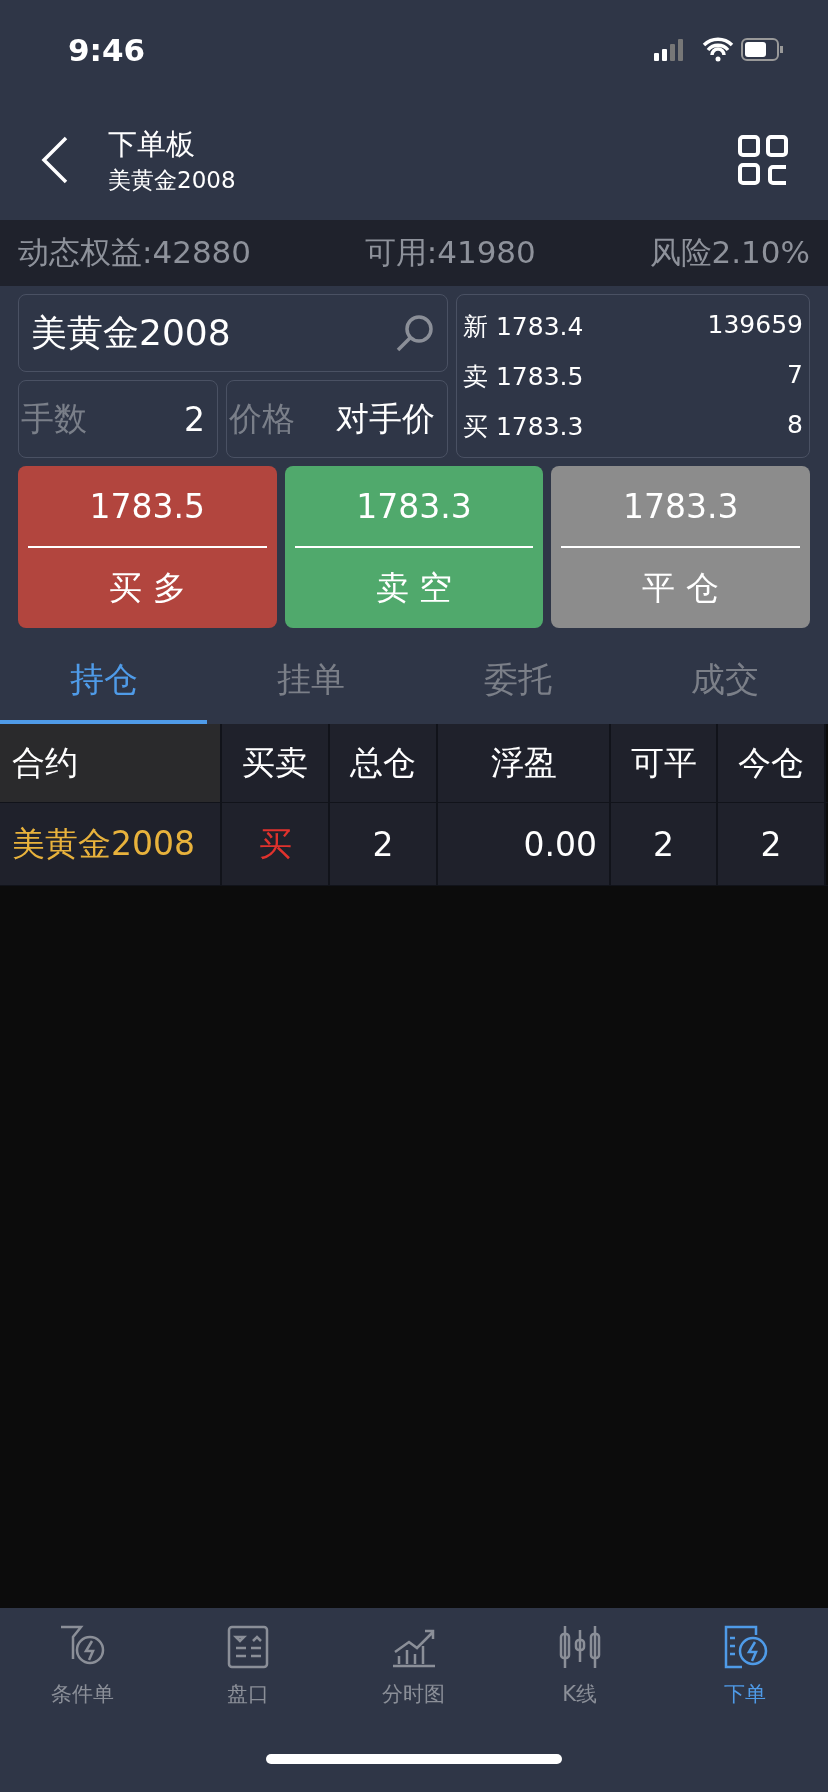 Image resolution: width=828 pixels, height=1792 pixels. Describe the element at coordinates (523, 326) in the screenshot. I see `quote-price: 新 1783.4` at that location.